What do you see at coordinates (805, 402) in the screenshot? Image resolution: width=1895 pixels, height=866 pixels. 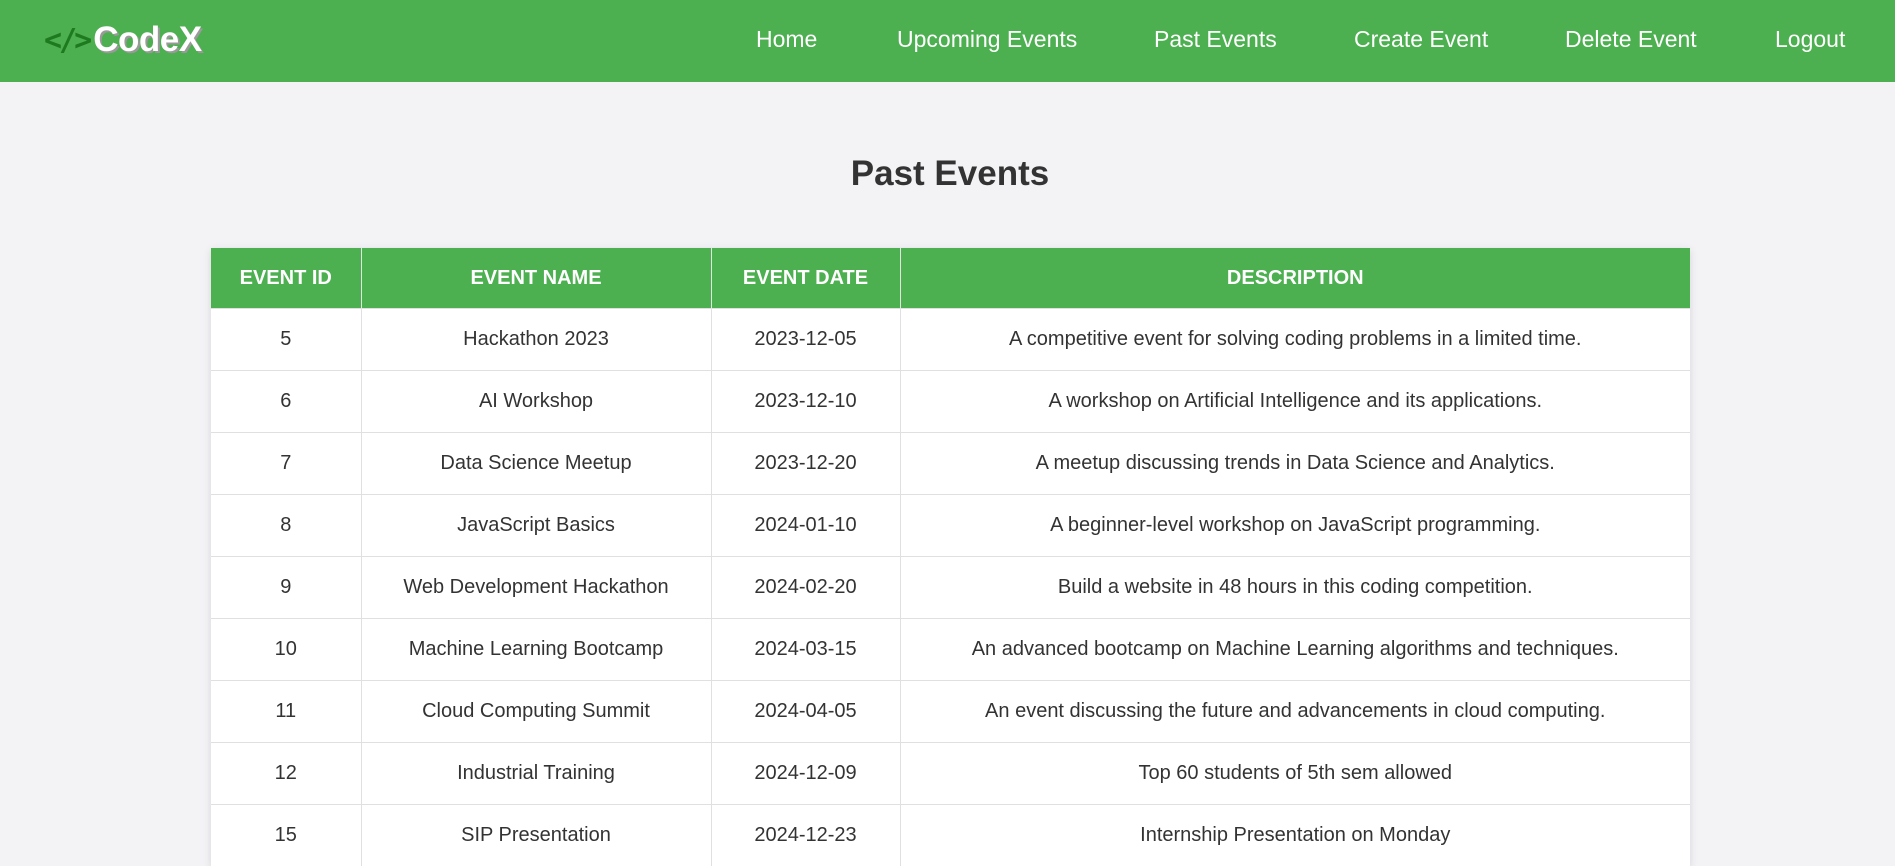 I see `event-date-cell: 2023-12-10` at bounding box center [805, 402].